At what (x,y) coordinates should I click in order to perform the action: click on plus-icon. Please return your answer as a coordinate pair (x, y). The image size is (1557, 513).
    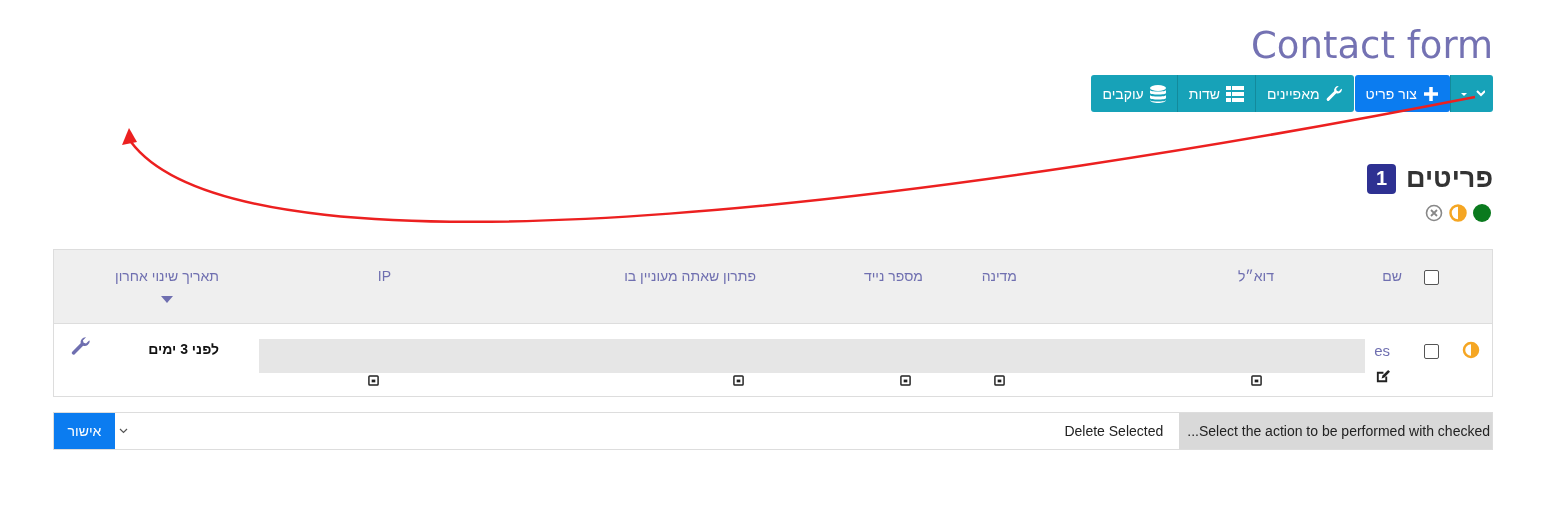
    Looking at the image, I should click on (1431, 93).